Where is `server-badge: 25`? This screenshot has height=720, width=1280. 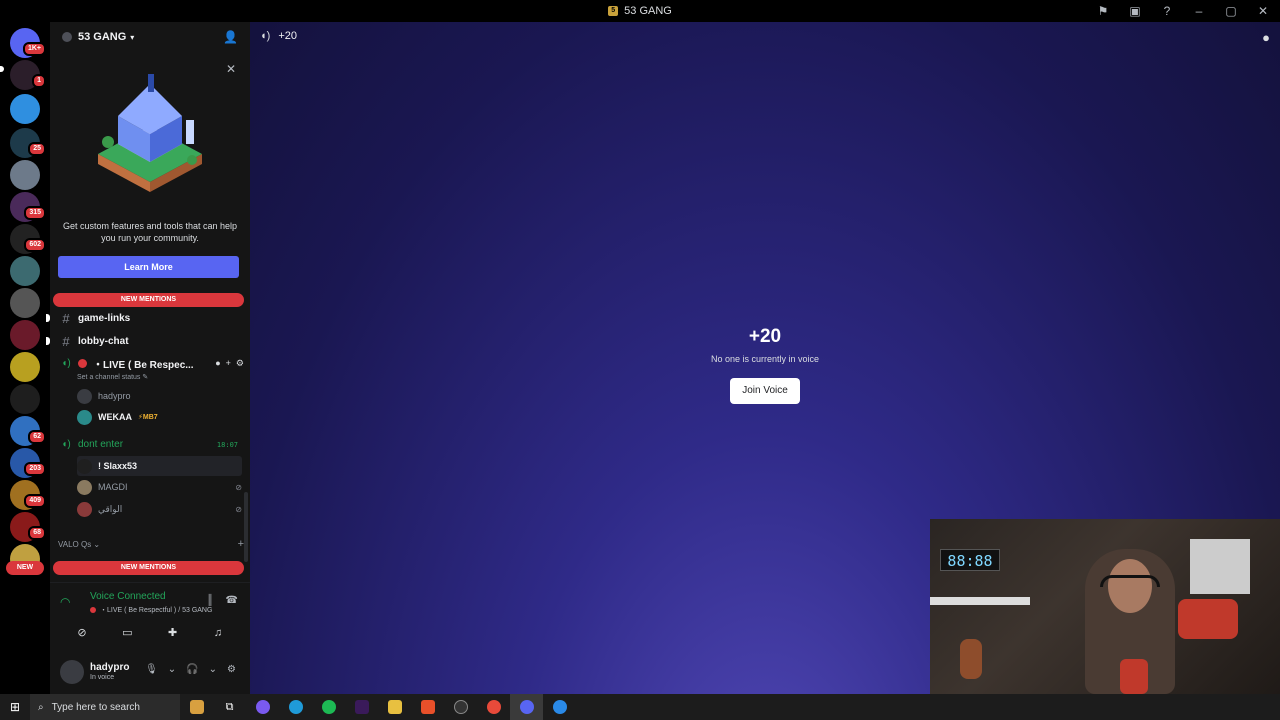
server-badge: 25 is located at coordinates (37, 149).